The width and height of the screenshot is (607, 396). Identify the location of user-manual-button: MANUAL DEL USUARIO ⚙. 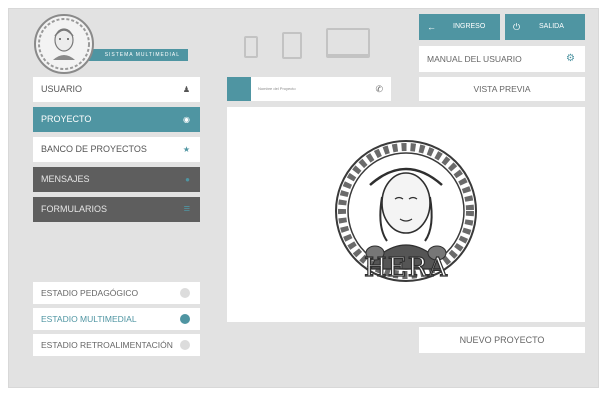
(502, 59).